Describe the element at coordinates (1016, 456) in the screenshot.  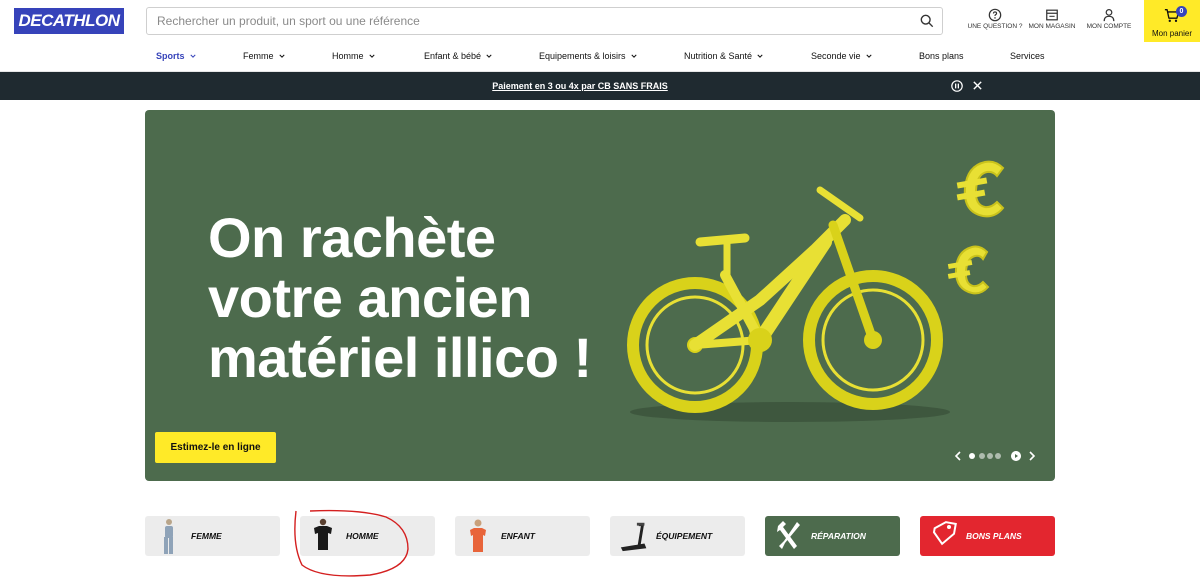
I see `play-icon` at that location.